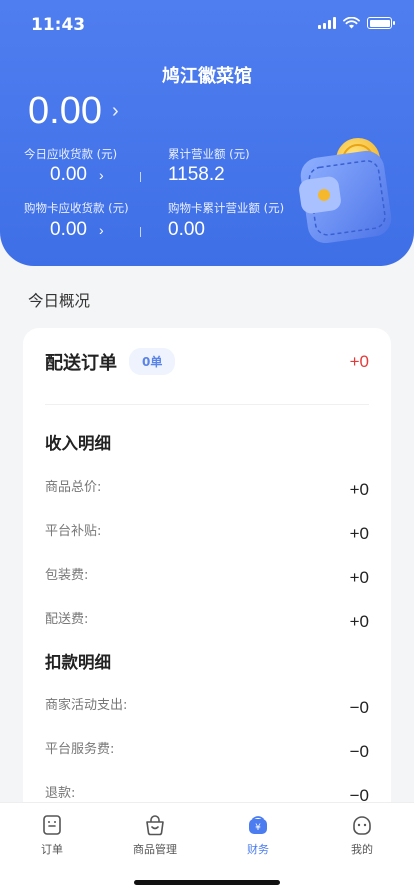 The width and height of the screenshot is (414, 896). What do you see at coordinates (76, 208) in the screenshot?
I see `card-receivable-label: 购物卡应收货款 (元)` at bounding box center [76, 208].